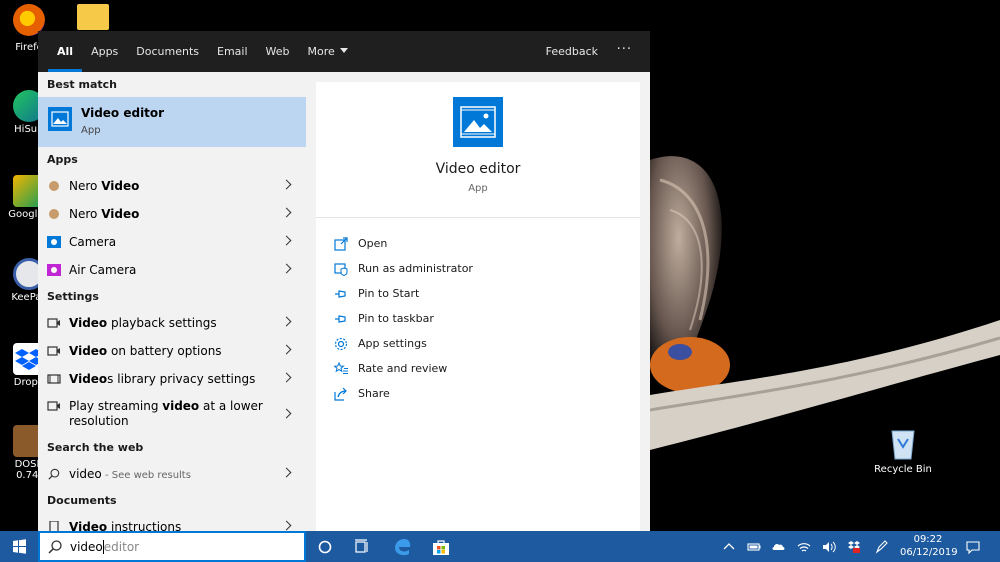 The width and height of the screenshot is (1000, 562). Describe the element at coordinates (328, 51) in the screenshot. I see `tab-more: More` at that location.